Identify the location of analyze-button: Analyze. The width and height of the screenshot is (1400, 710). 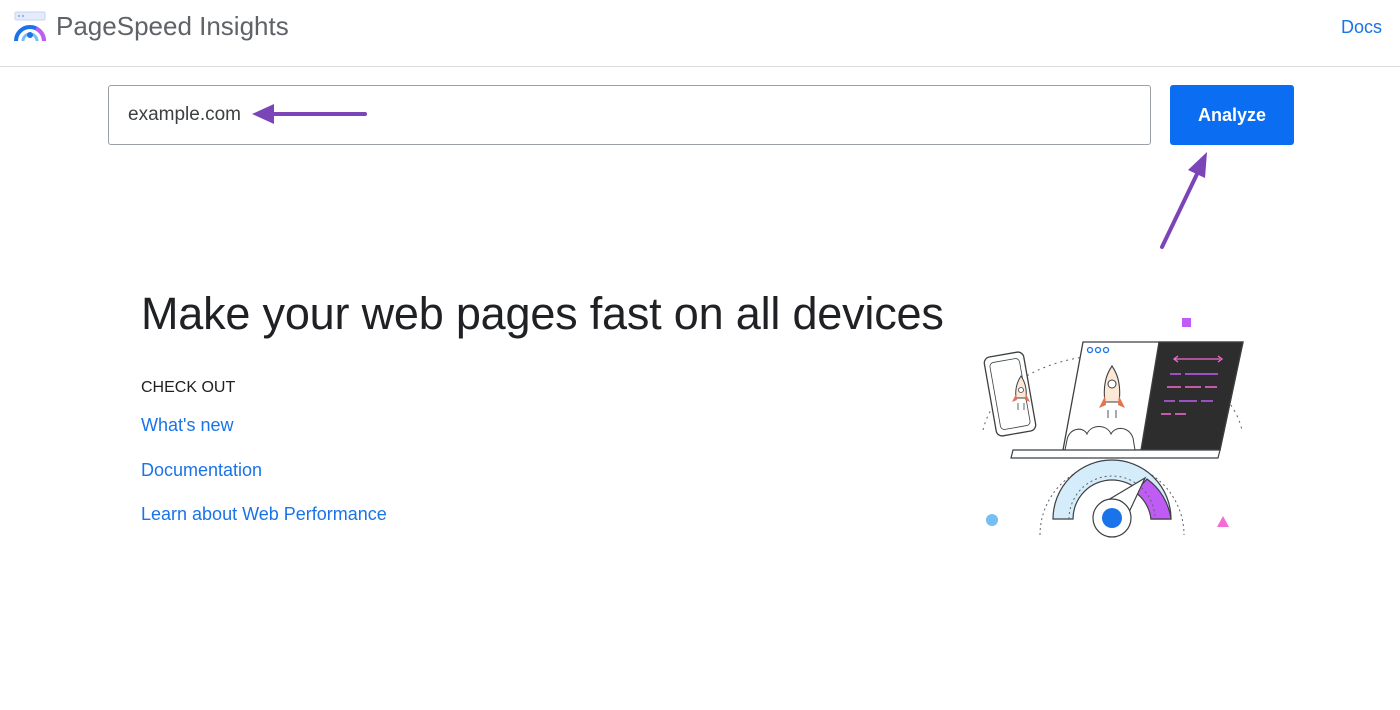
(1232, 115).